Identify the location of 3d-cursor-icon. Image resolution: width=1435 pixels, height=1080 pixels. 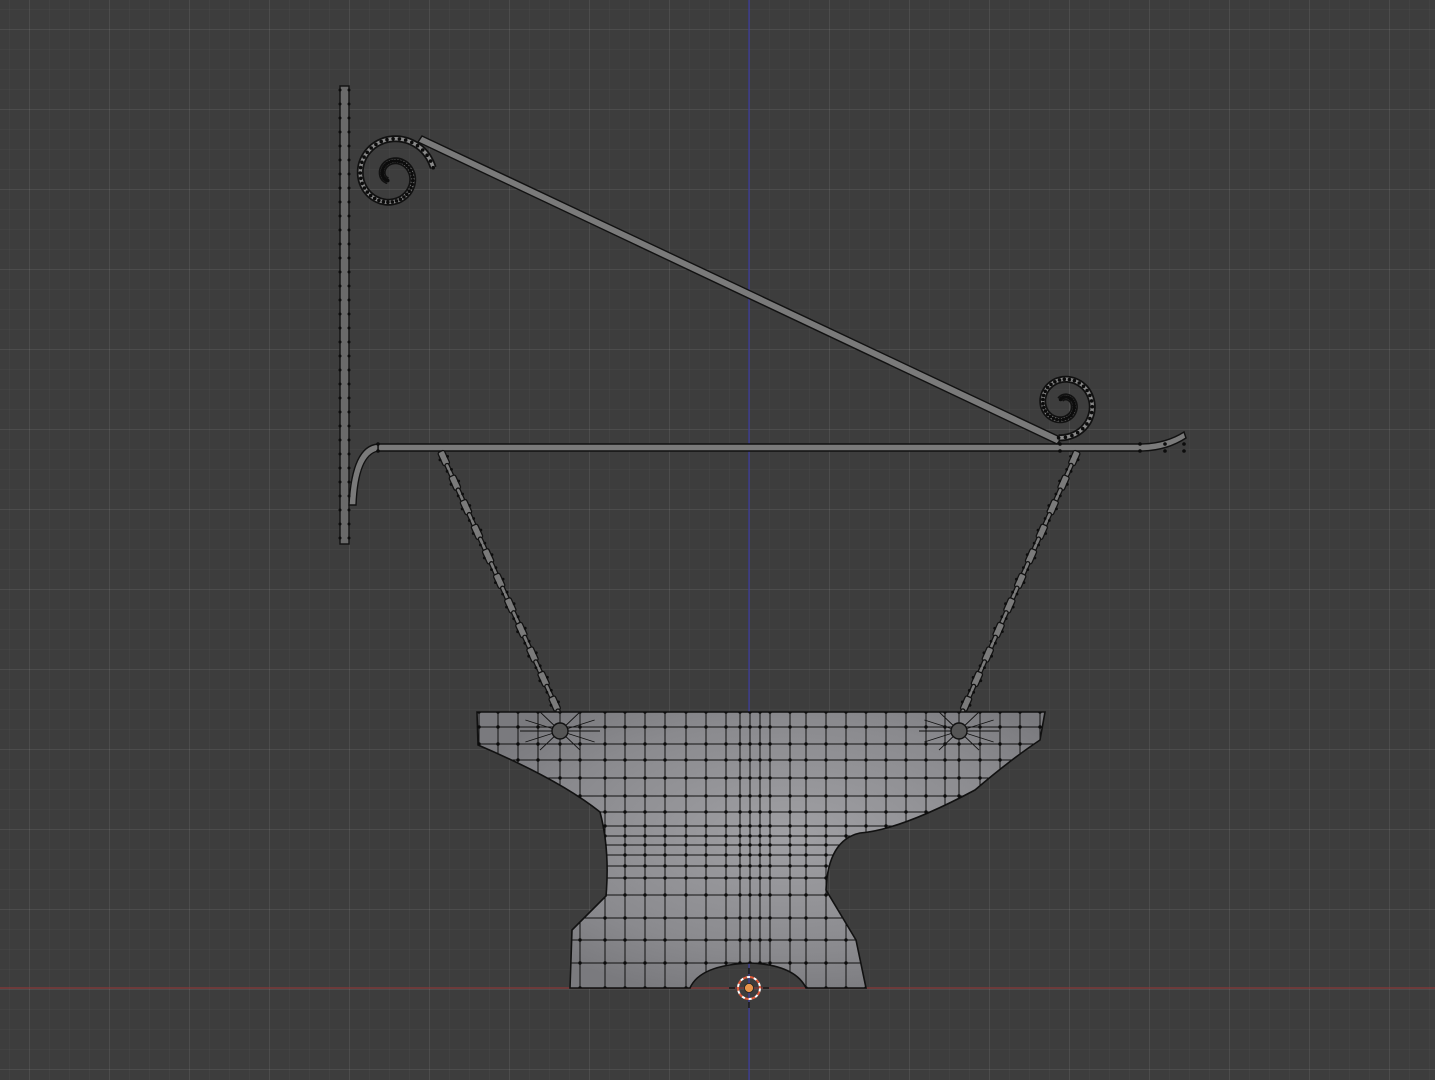
(749, 988).